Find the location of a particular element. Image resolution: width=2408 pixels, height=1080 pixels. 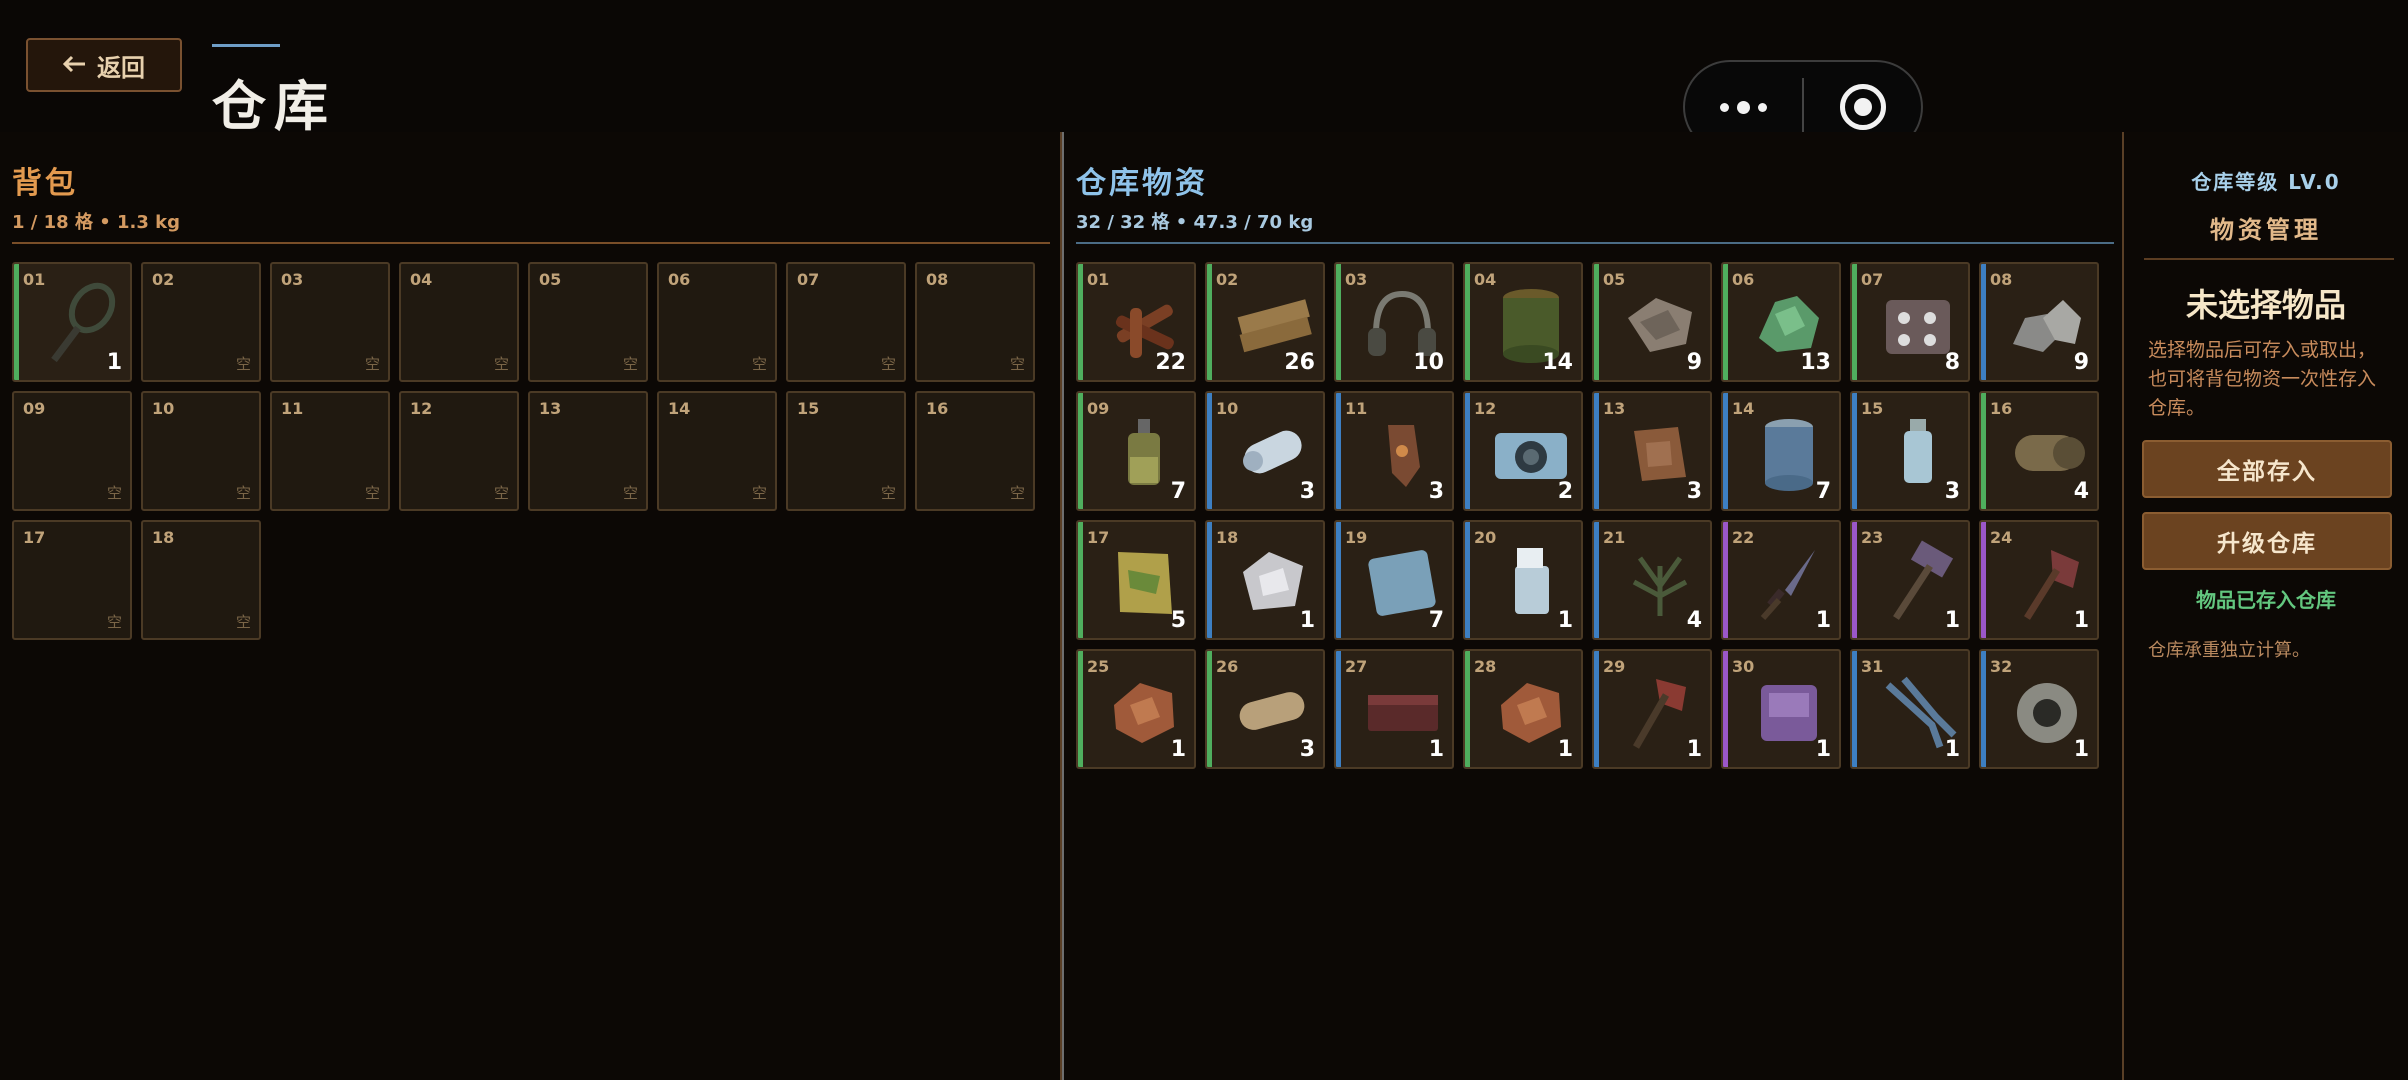

item-slot: 11 3 is located at coordinates (1394, 451).